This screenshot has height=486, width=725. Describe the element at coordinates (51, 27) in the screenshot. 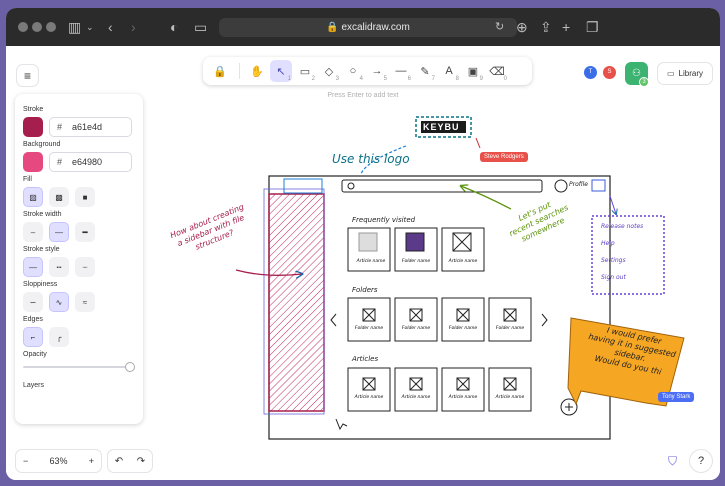

I see `zoom-window-button` at that location.